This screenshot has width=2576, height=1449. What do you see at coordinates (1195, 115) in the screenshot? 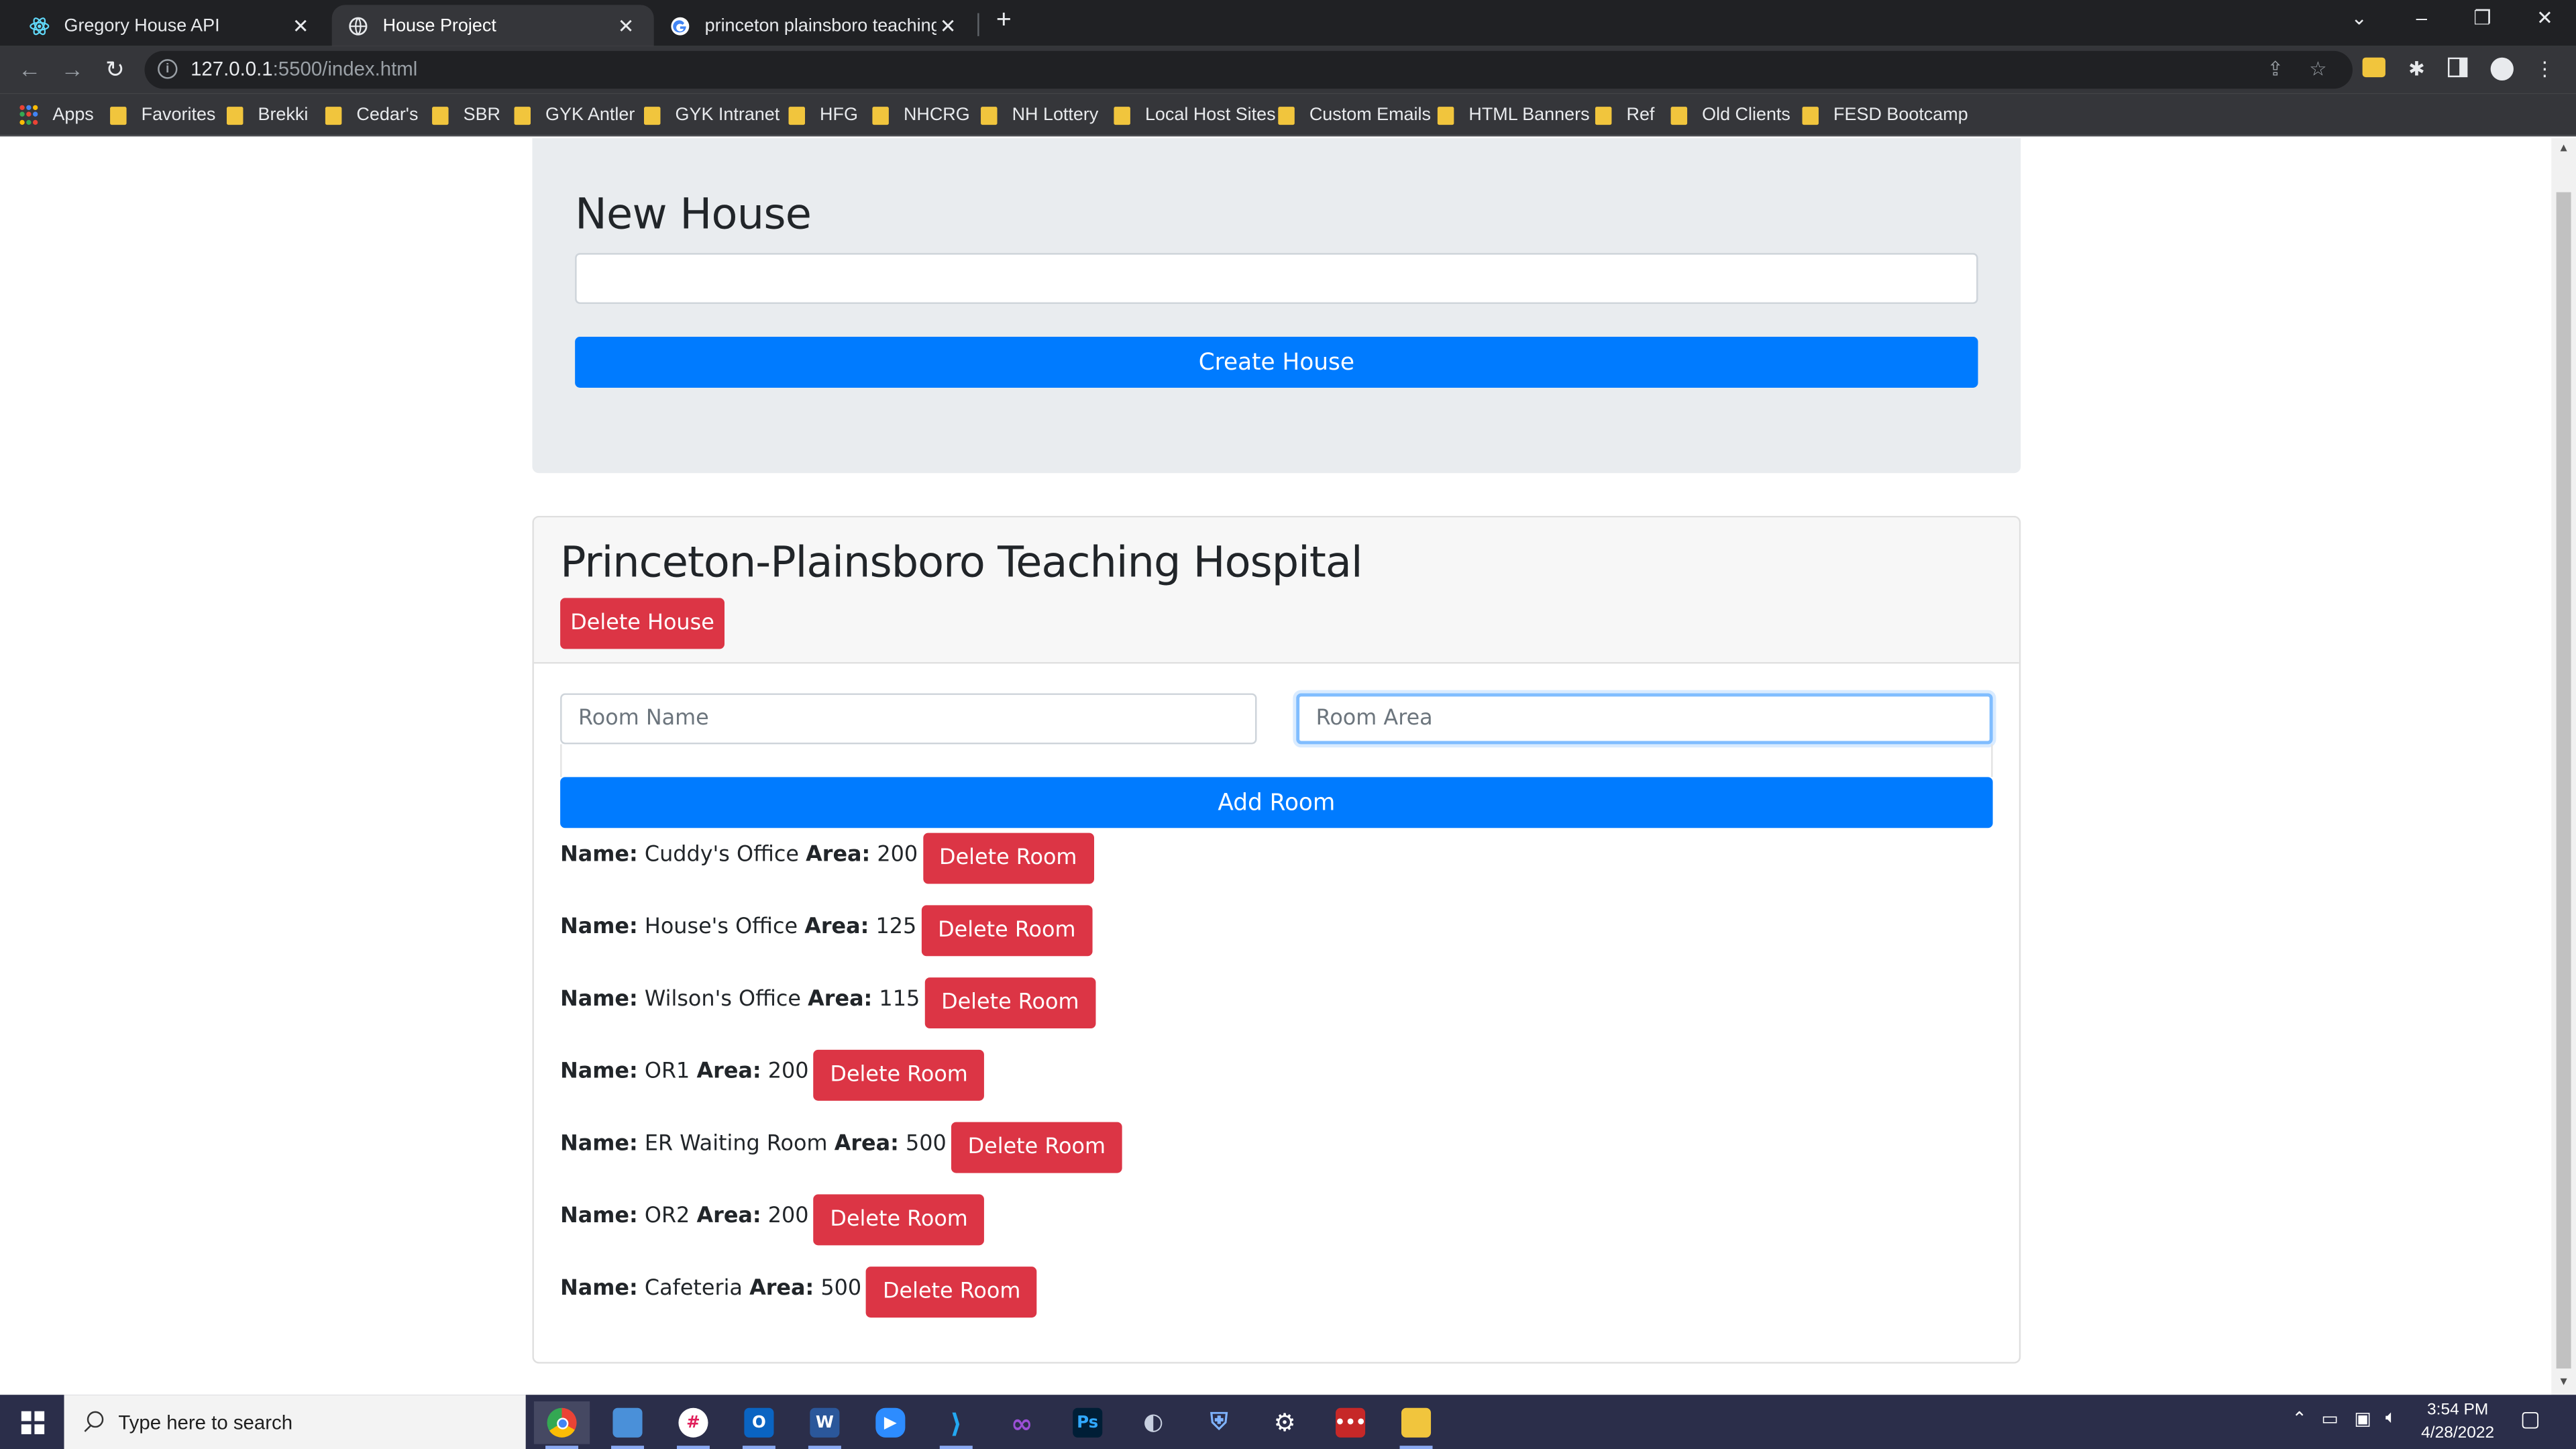
I see `bookmark-folder: Local Host Sites` at bounding box center [1195, 115].